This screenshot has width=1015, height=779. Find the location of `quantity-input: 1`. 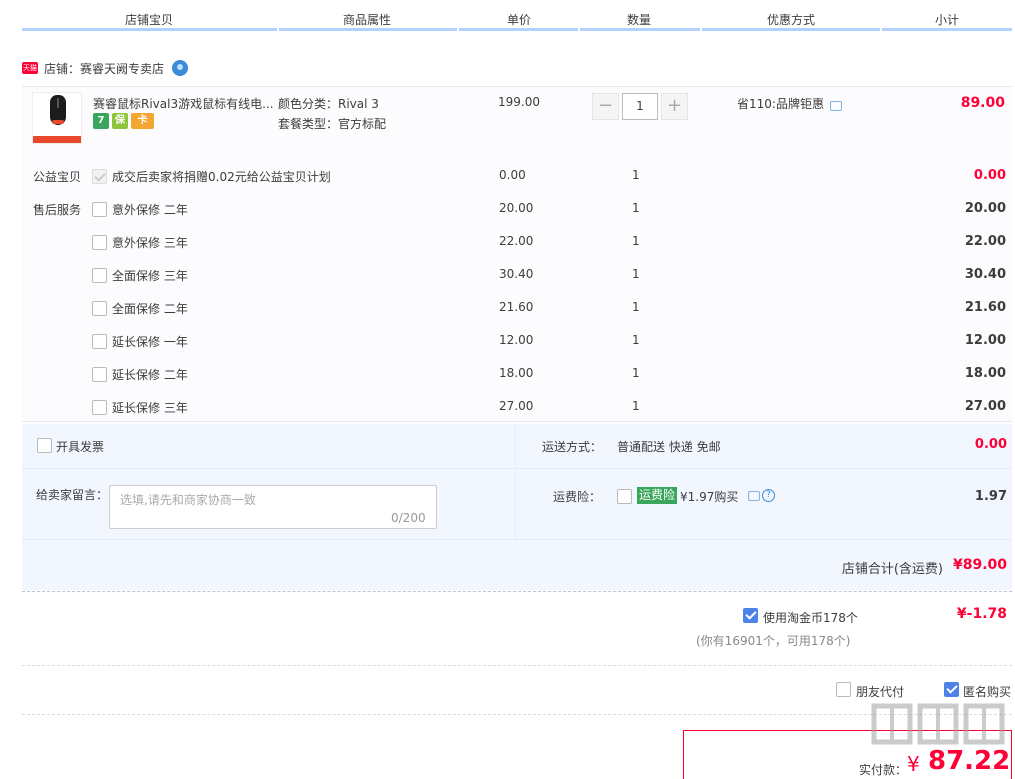

quantity-input: 1 is located at coordinates (640, 106).